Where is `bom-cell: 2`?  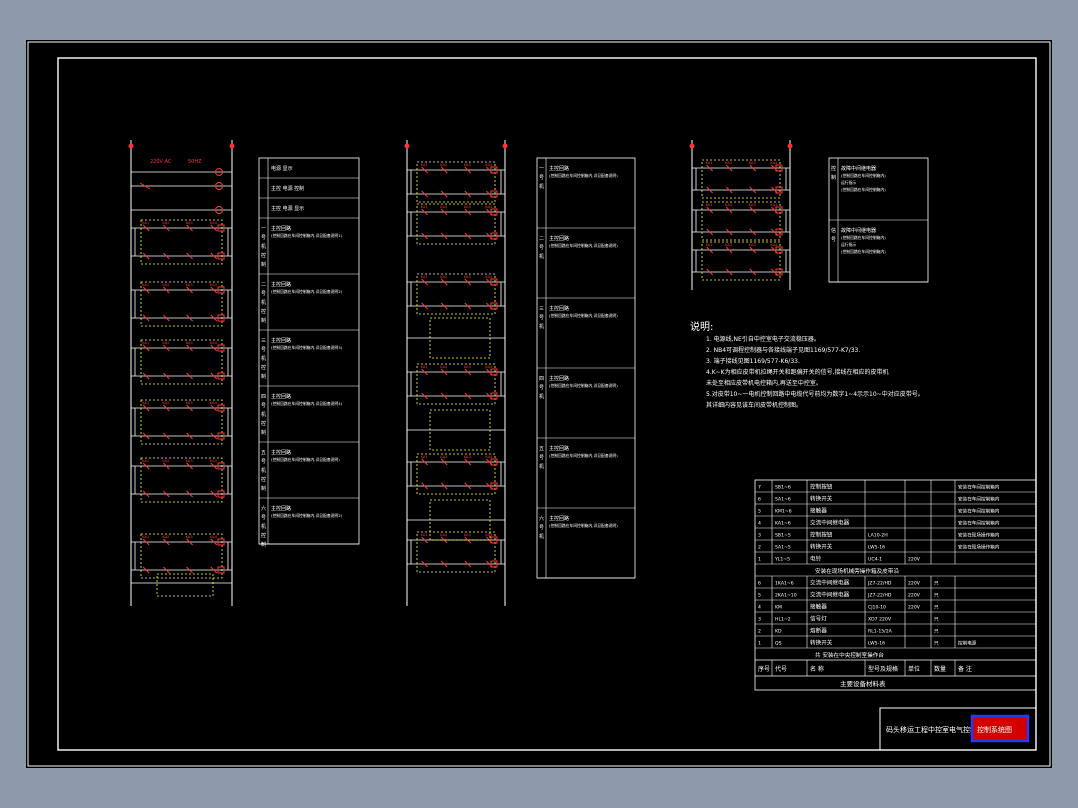 bom-cell: 2 is located at coordinates (759, 632).